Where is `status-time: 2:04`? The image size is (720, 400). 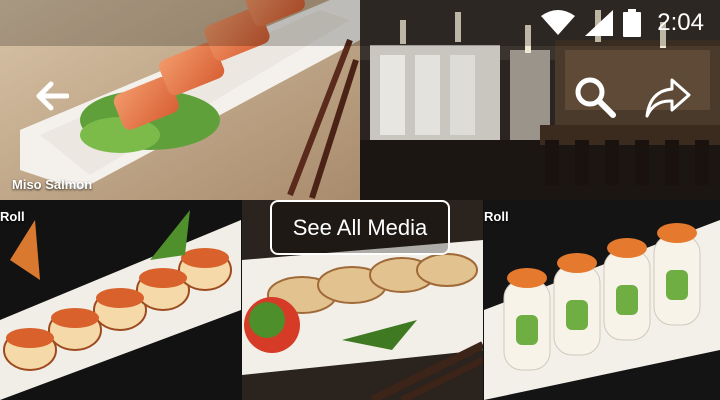 status-time: 2:04 is located at coordinates (680, 22).